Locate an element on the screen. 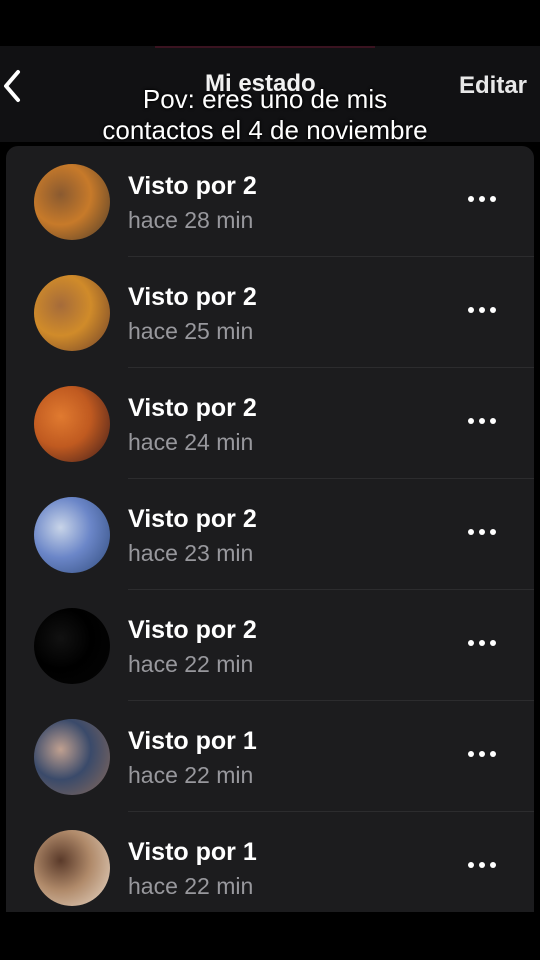 This screenshot has height=960, width=540. status-row: Visto por 2 hace 22 min is located at coordinates (270, 645).